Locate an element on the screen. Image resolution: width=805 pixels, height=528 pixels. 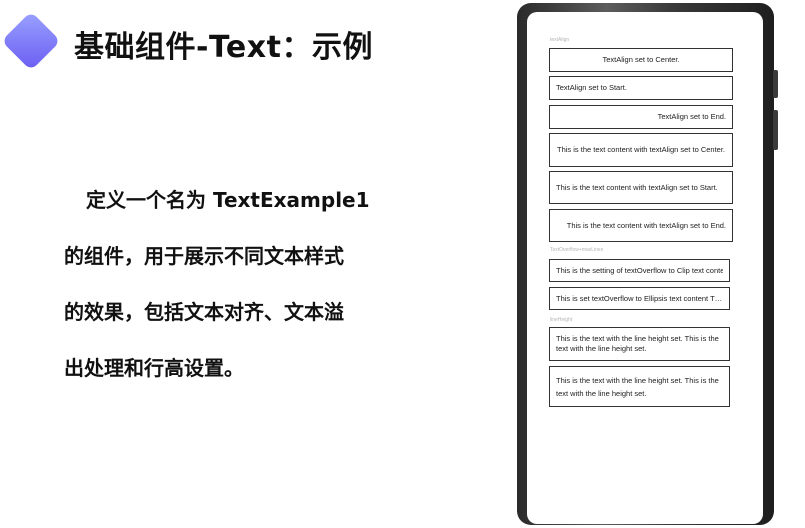
text-align-start-box: TextAlign set to Start. is located at coordinates (641, 88).